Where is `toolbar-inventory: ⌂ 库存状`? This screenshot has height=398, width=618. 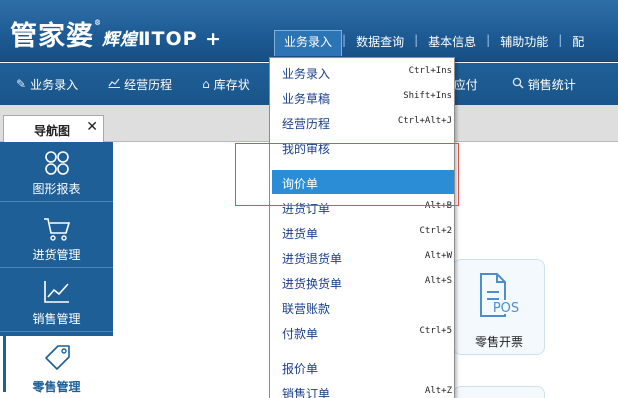
toolbar-inventory: ⌂ 库存状 is located at coordinates (225, 84).